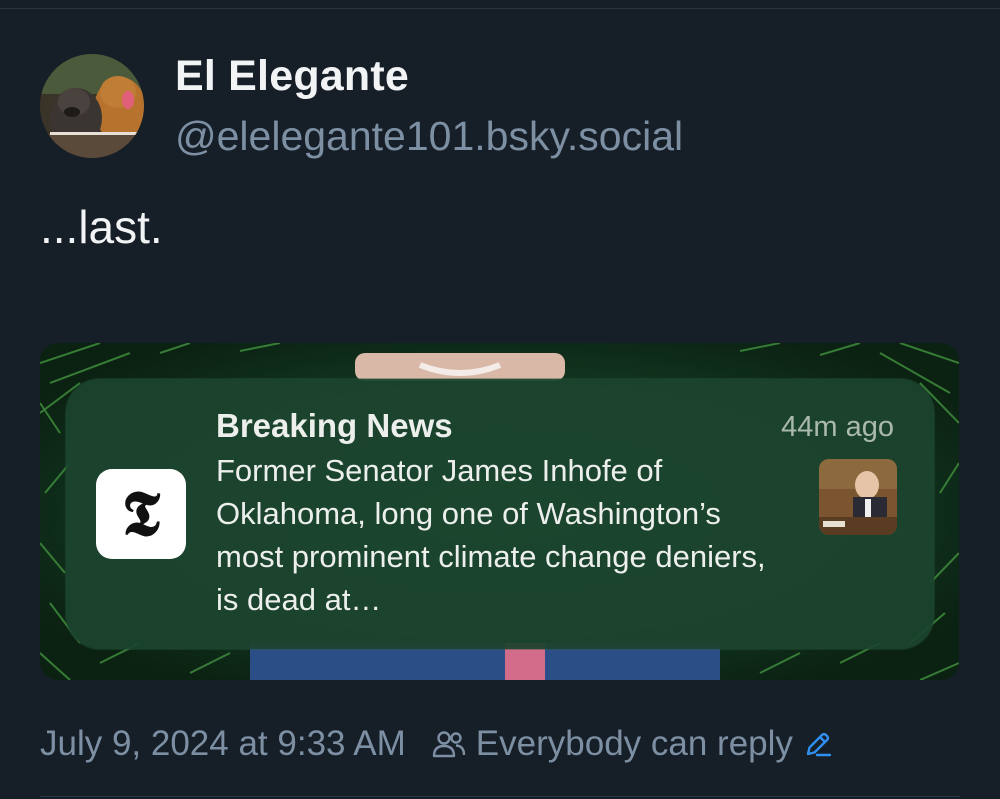 The width and height of the screenshot is (1000, 799). Describe the element at coordinates (500, 796) in the screenshot. I see `bottom-divider` at that location.